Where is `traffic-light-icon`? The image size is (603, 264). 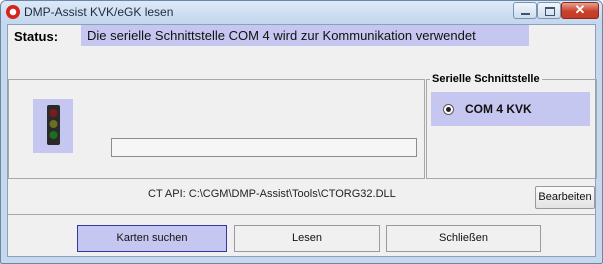 traffic-light-icon is located at coordinates (53, 125).